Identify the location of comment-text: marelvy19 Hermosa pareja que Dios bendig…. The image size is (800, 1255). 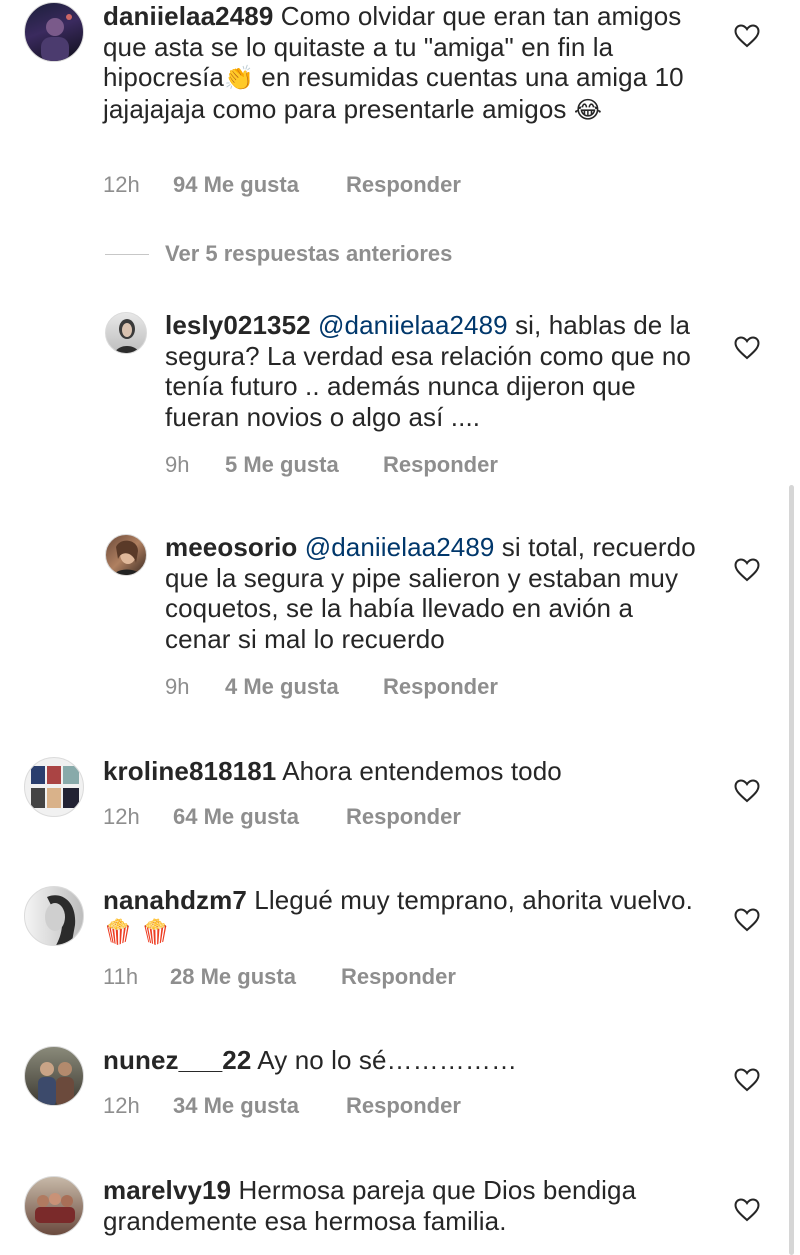
(403, 1205).